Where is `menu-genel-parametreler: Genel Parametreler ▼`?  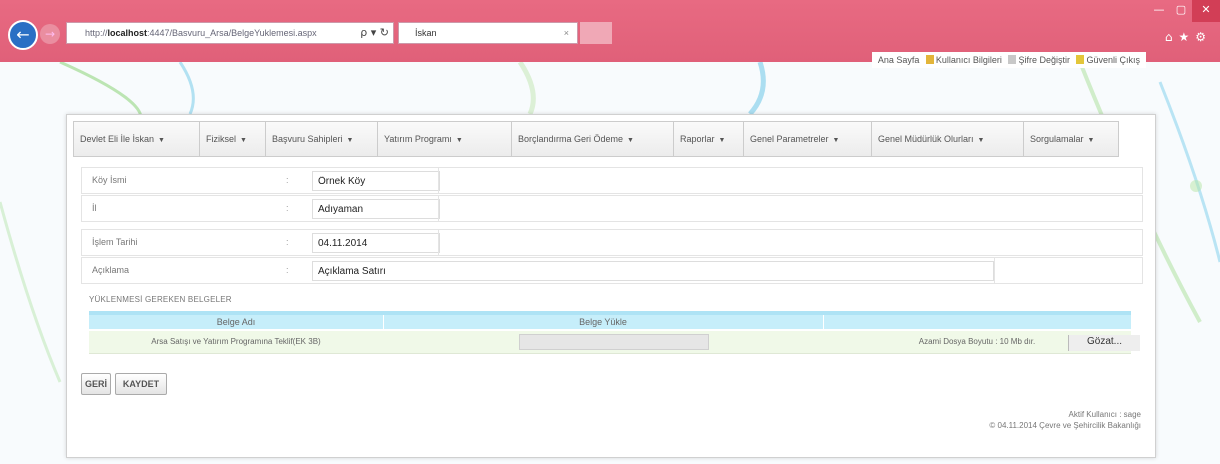
menu-genel-parametreler: Genel Parametreler ▼ is located at coordinates (808, 139).